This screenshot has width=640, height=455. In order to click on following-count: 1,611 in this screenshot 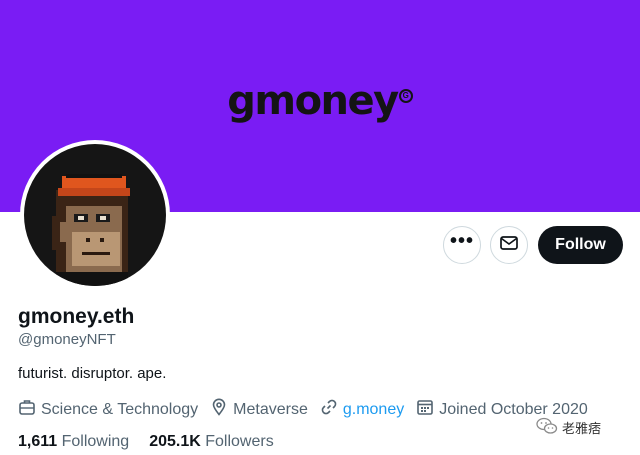, I will do `click(38, 441)`.